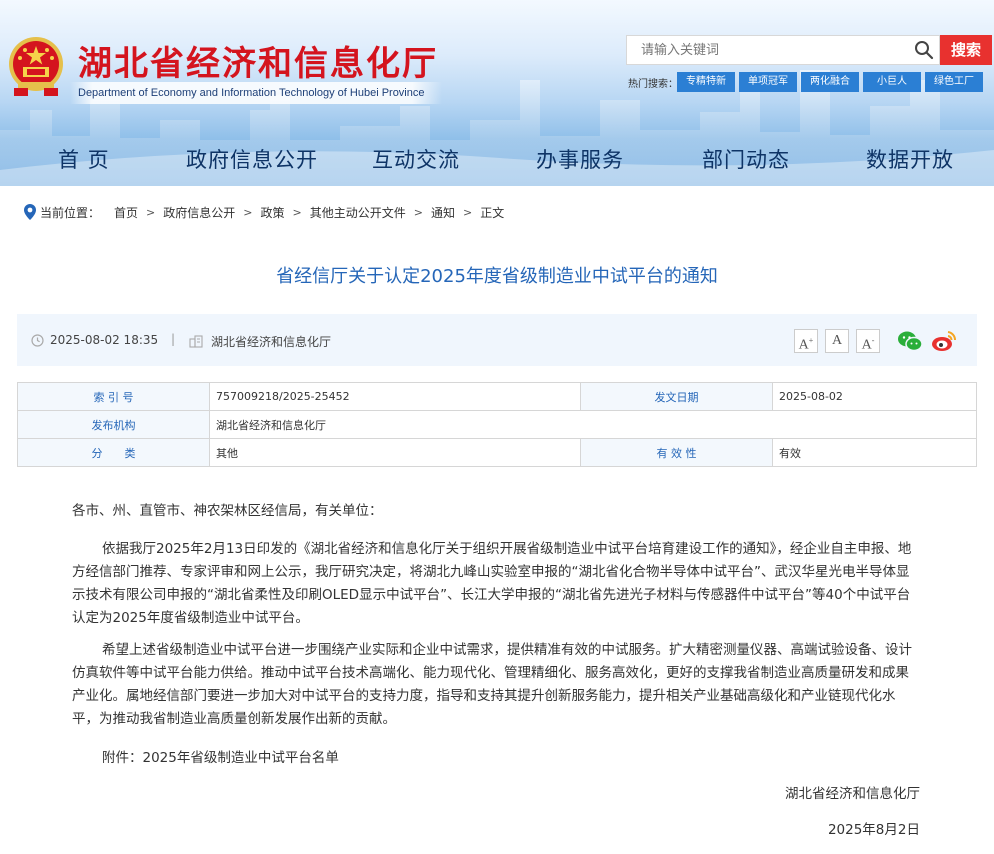  Describe the element at coordinates (30, 212) in the screenshot. I see `location-pin-icon` at that location.